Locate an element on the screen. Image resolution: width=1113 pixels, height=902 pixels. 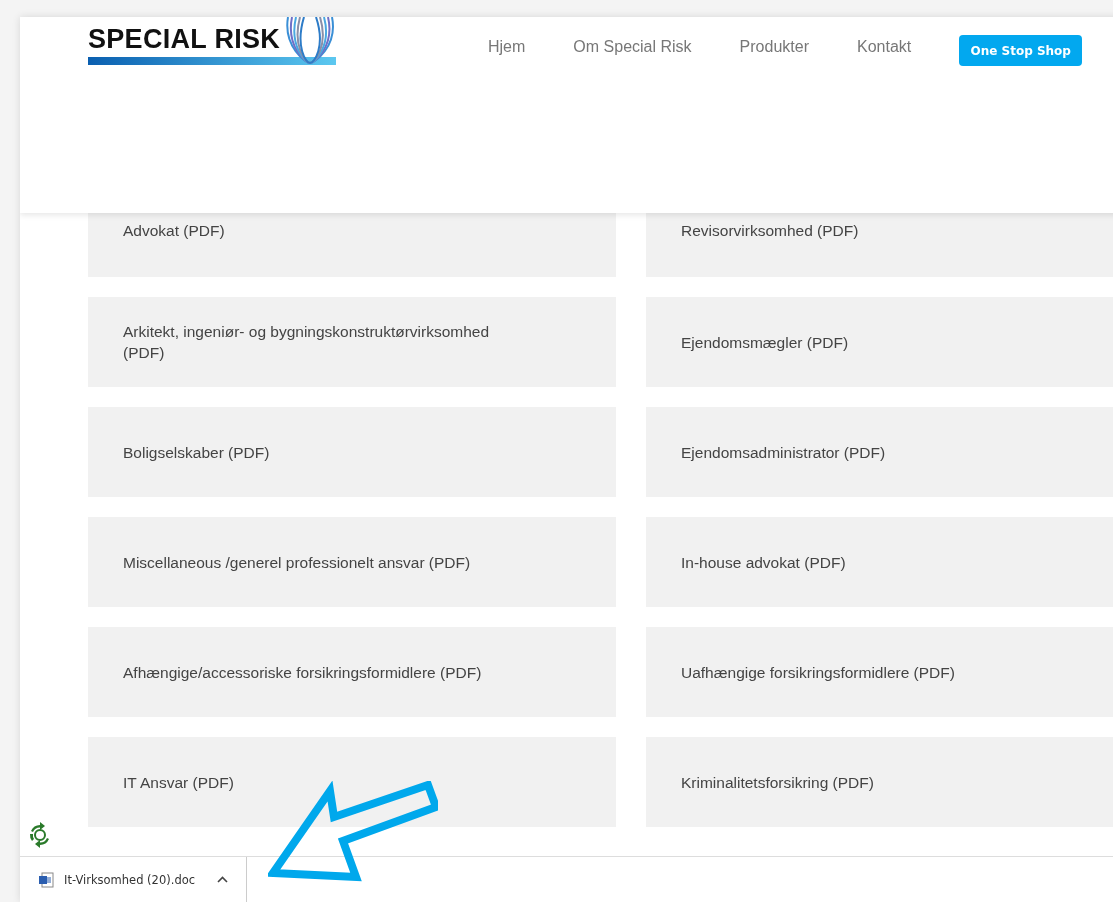
document-link: Boligselskaber (PDF) is located at coordinates (352, 452).